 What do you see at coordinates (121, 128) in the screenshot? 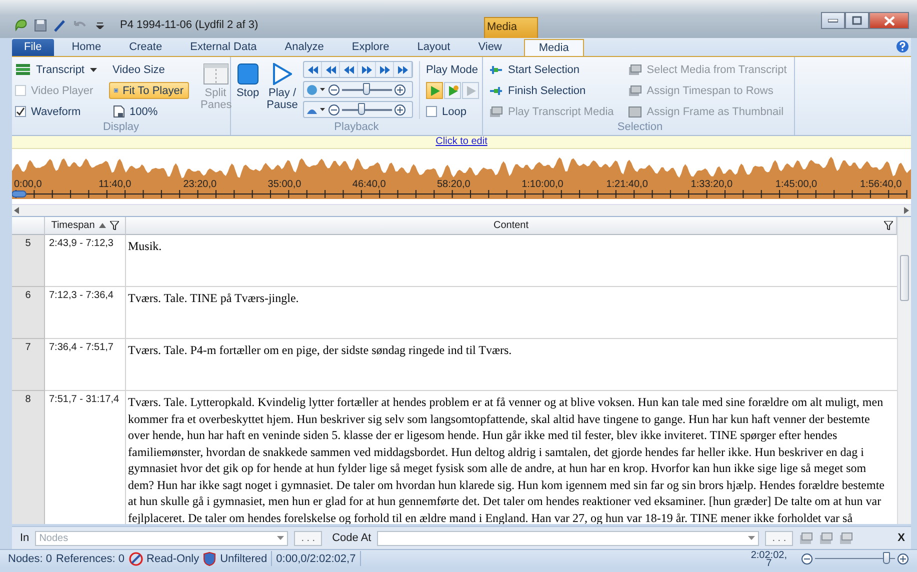
I see `group-label: Display` at bounding box center [121, 128].